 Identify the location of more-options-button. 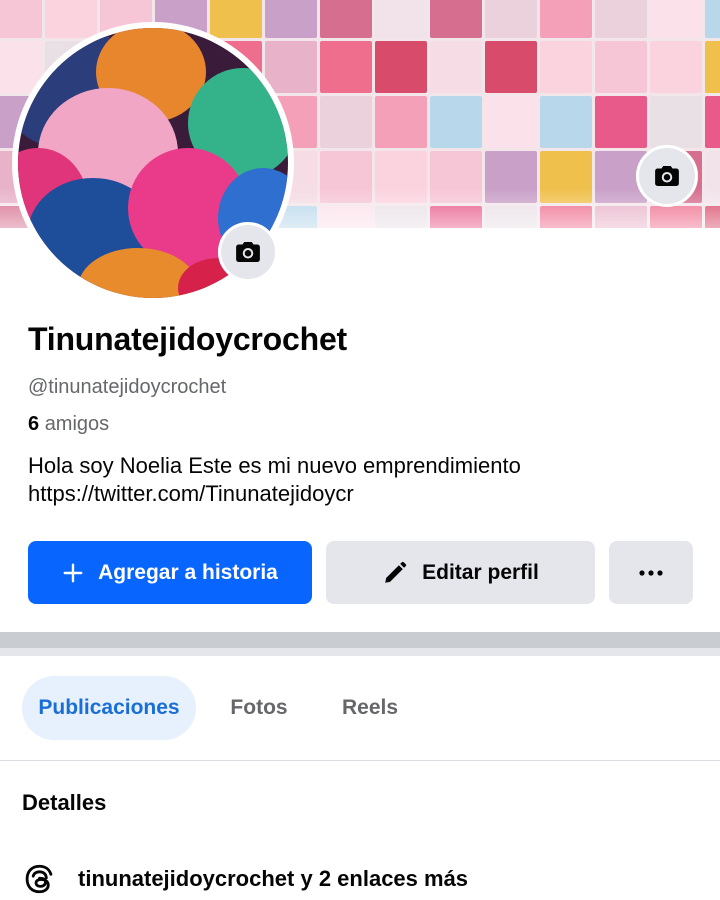
(651, 572).